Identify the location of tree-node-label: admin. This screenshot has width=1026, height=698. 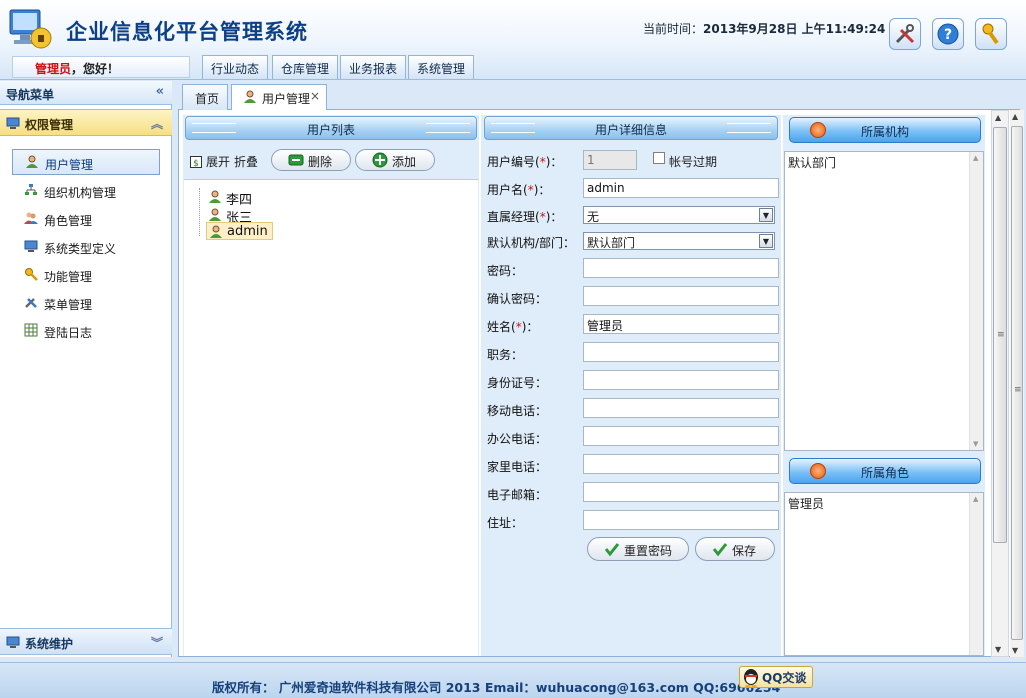
(247, 231).